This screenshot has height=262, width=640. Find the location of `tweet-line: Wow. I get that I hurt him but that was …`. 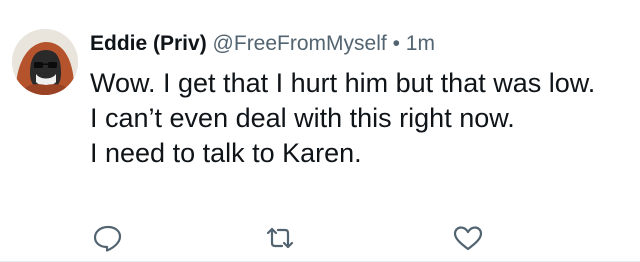

tweet-line: Wow. I get that I hurt him but that was … is located at coordinates (343, 83).